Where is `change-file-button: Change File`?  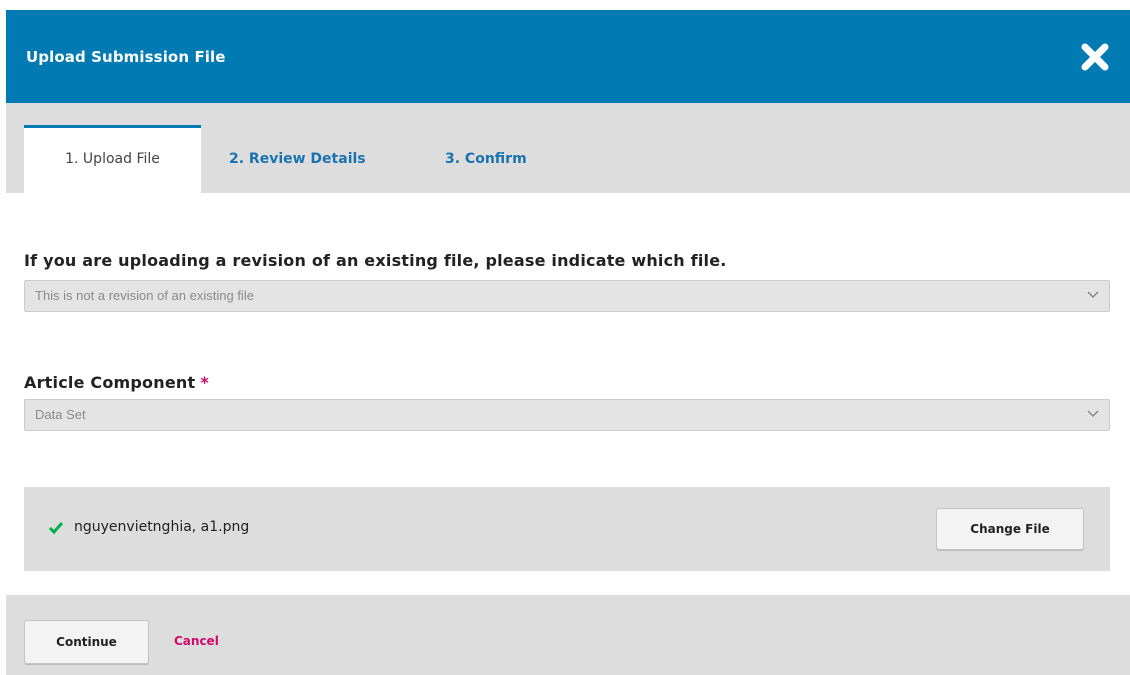 change-file-button: Change File is located at coordinates (1010, 529).